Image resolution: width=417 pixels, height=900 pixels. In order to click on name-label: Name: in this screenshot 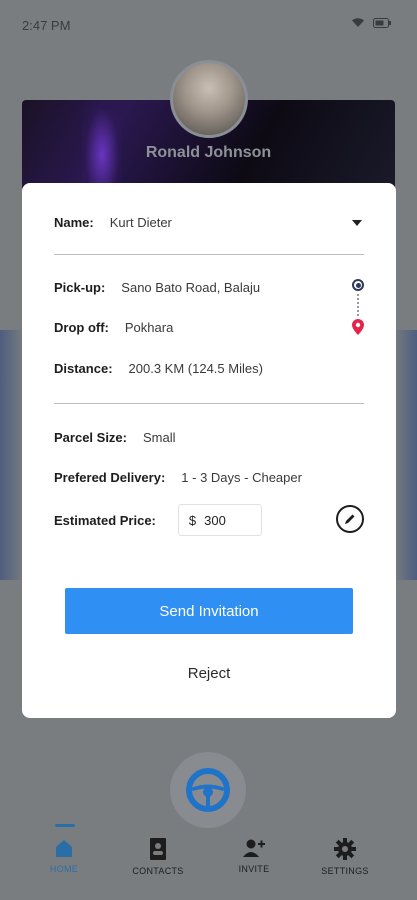, I will do `click(74, 222)`.